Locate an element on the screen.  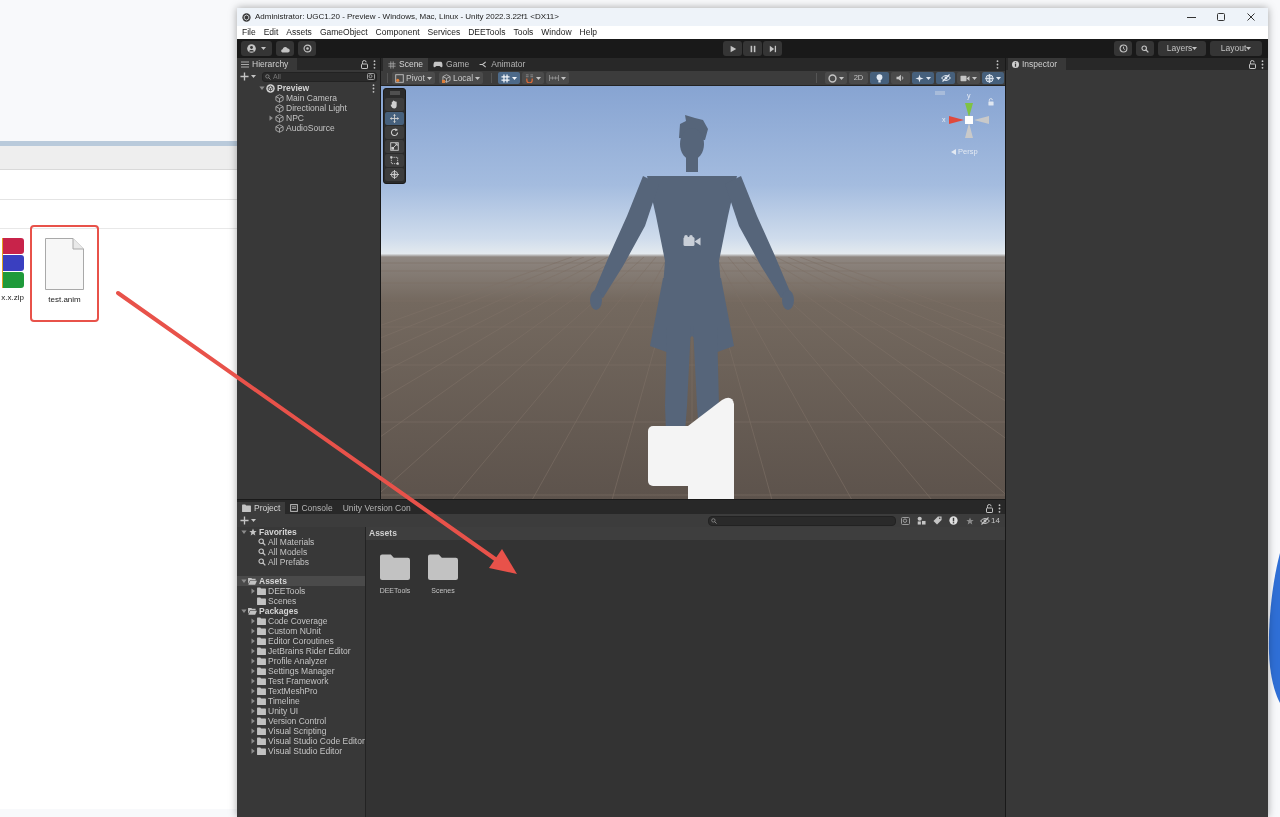
layers-dropdown: Layers is located at coordinates (1182, 48).